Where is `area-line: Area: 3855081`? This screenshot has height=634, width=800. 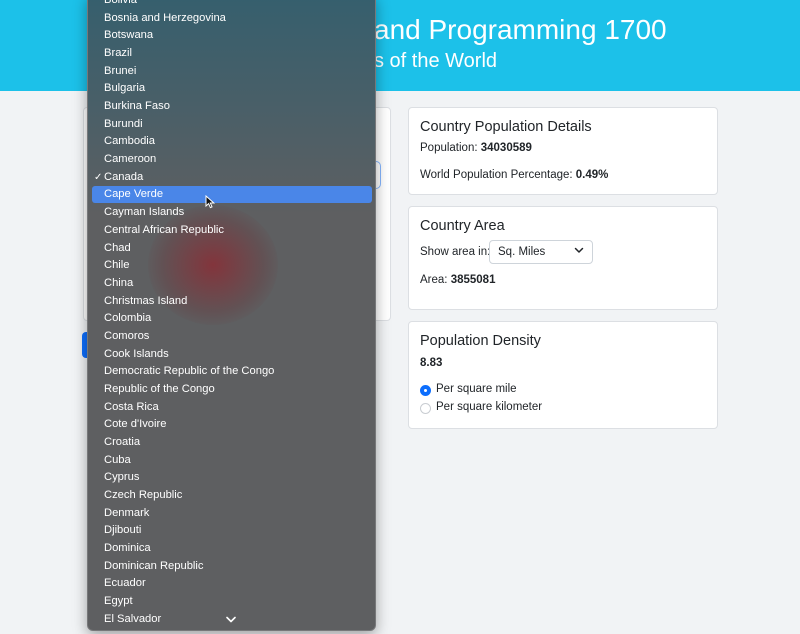
area-line: Area: 3855081 is located at coordinates (457, 280).